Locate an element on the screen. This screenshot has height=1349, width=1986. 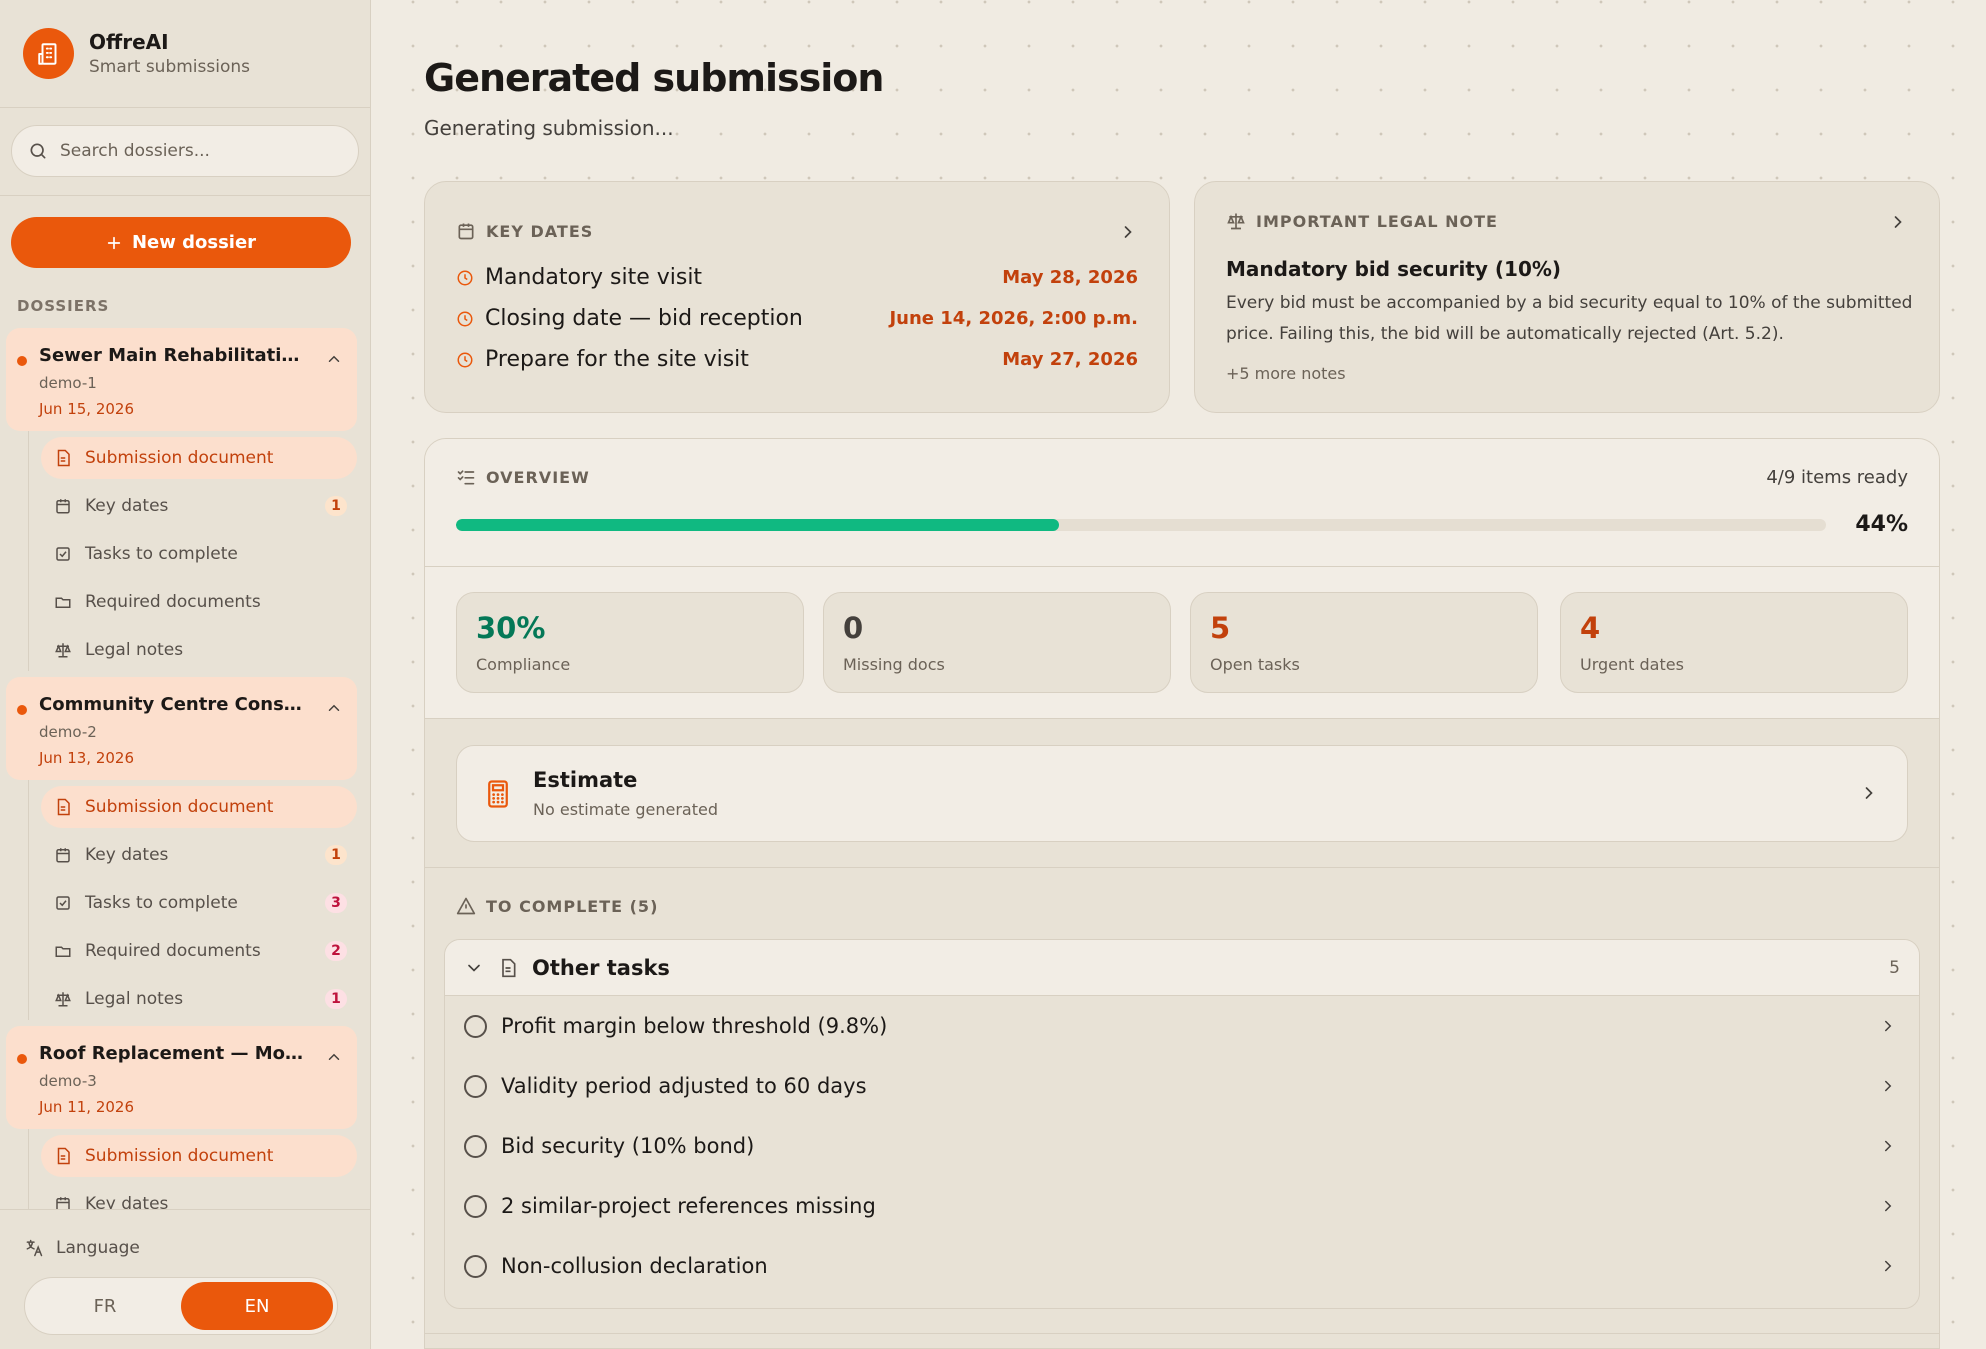
progress-fill is located at coordinates (757, 525).